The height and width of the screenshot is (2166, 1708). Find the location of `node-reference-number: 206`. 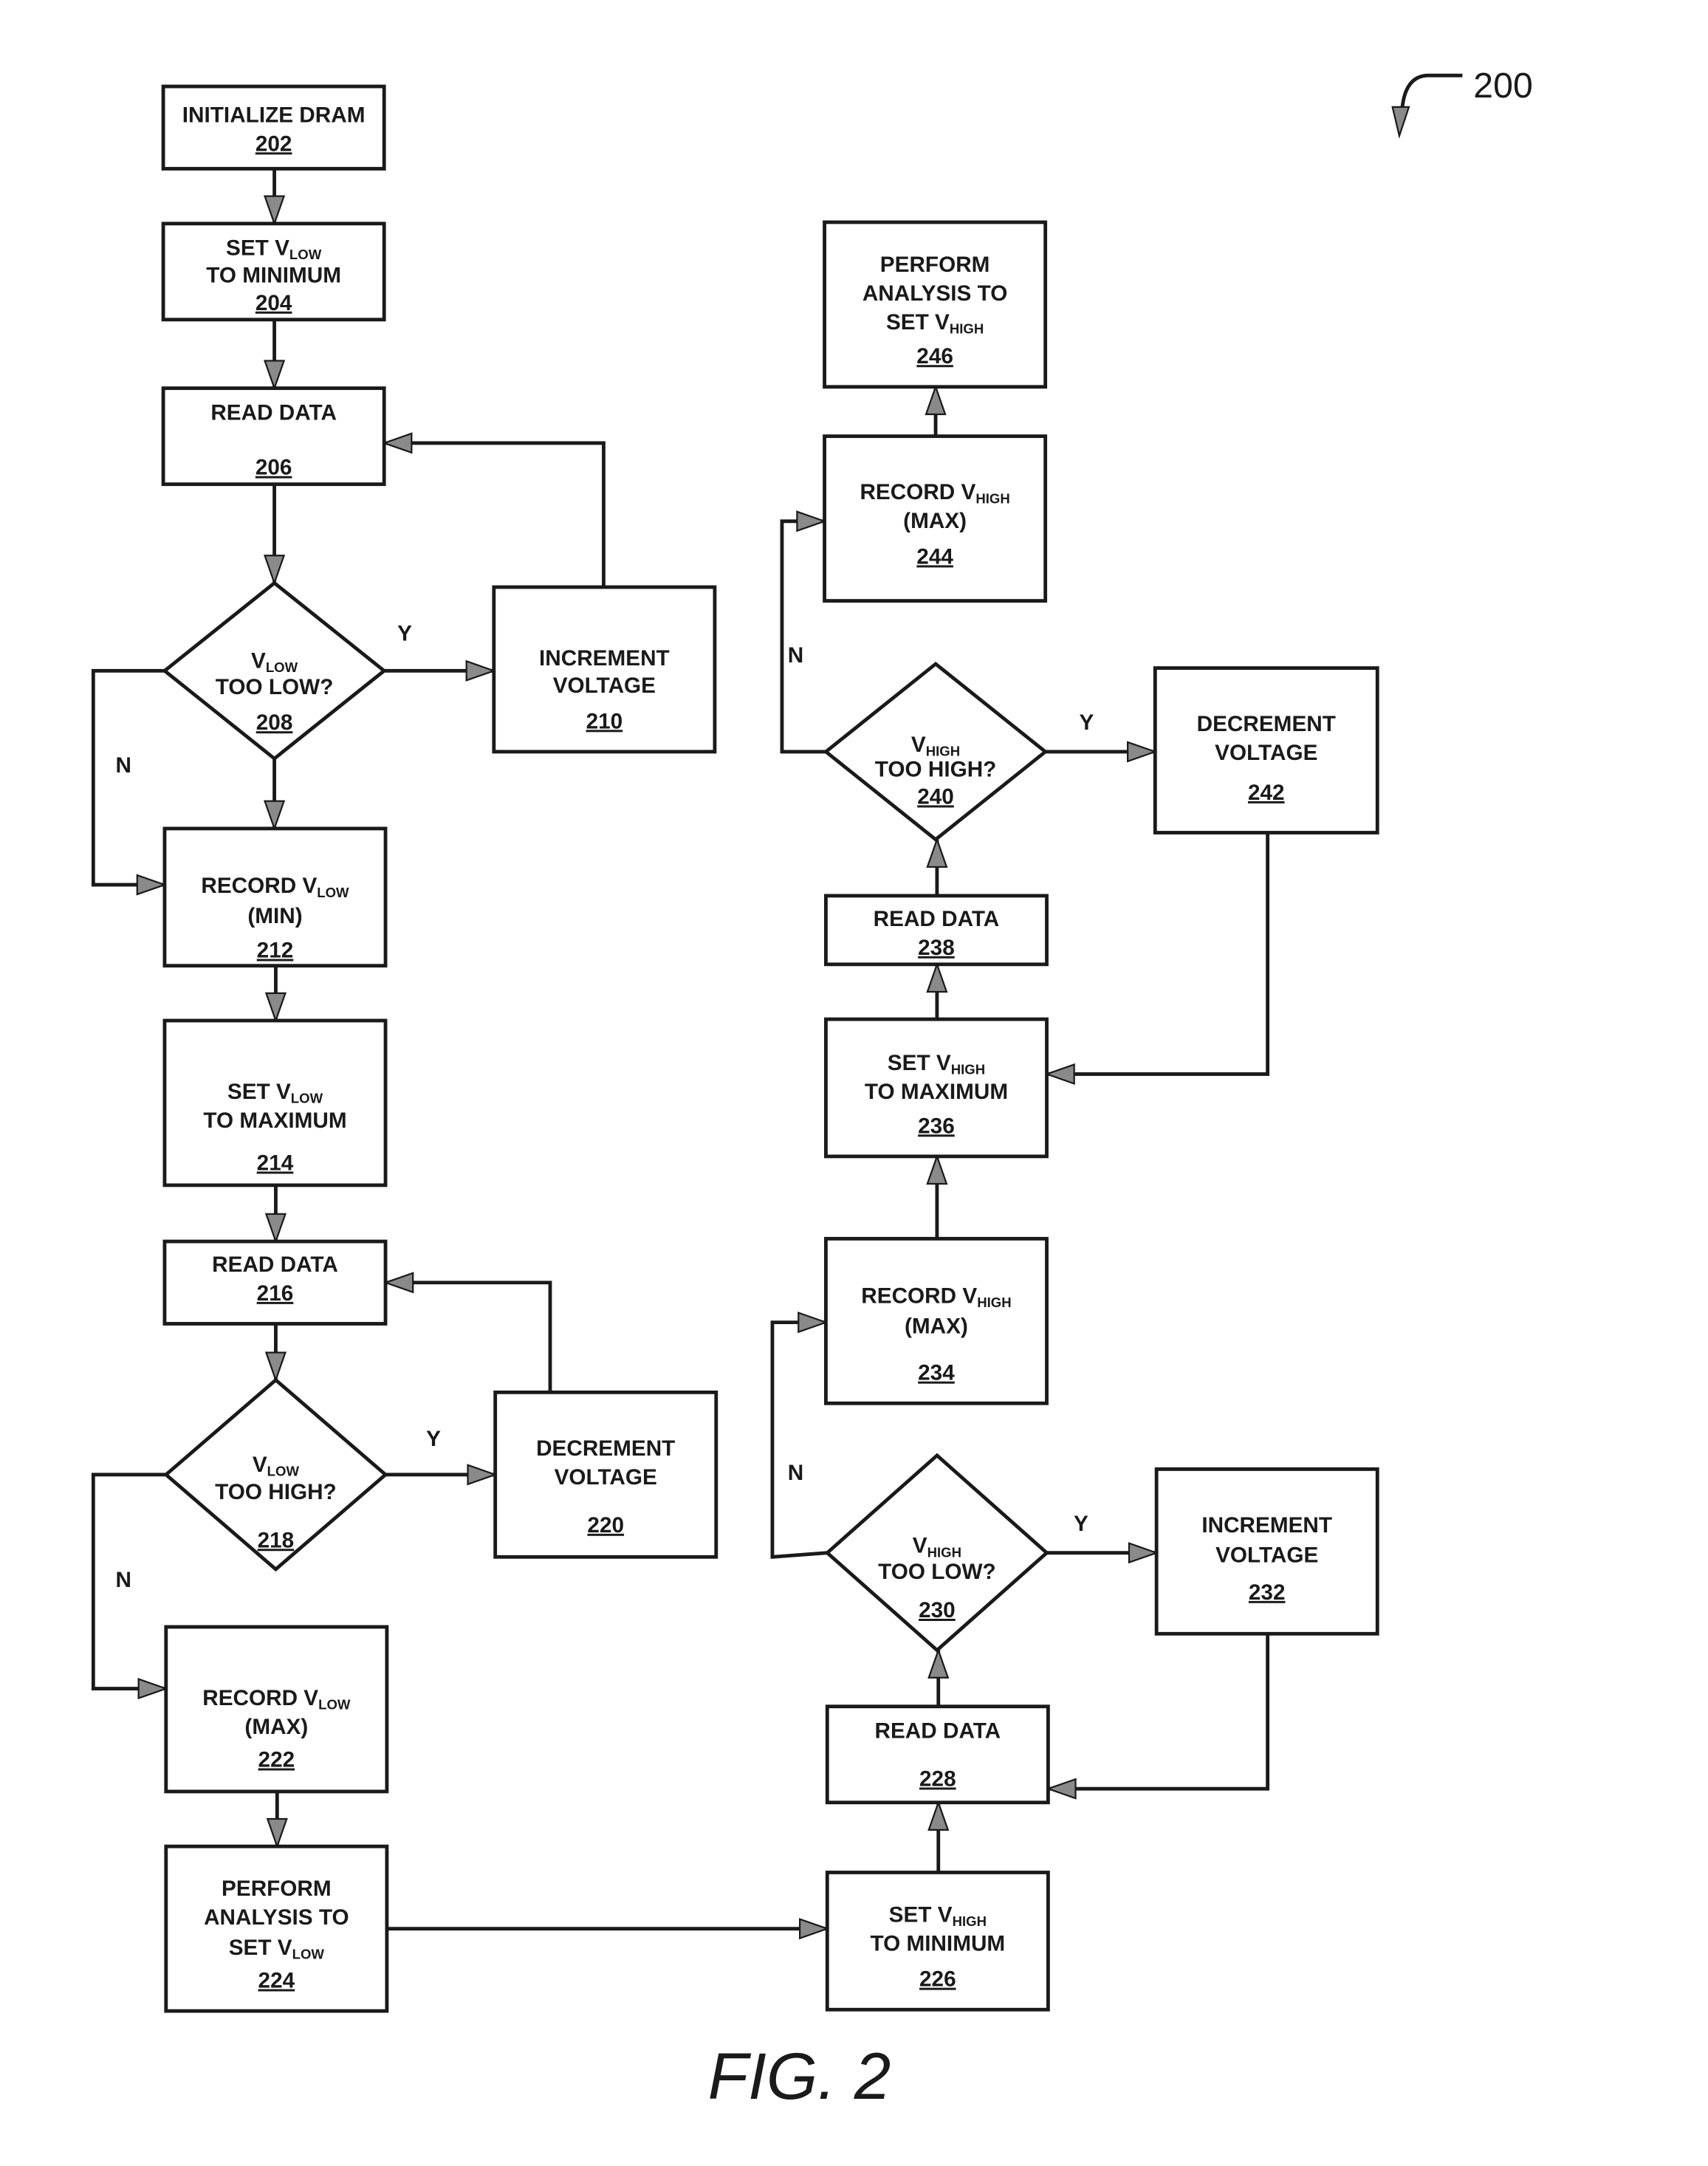

node-reference-number: 206 is located at coordinates (273, 468).